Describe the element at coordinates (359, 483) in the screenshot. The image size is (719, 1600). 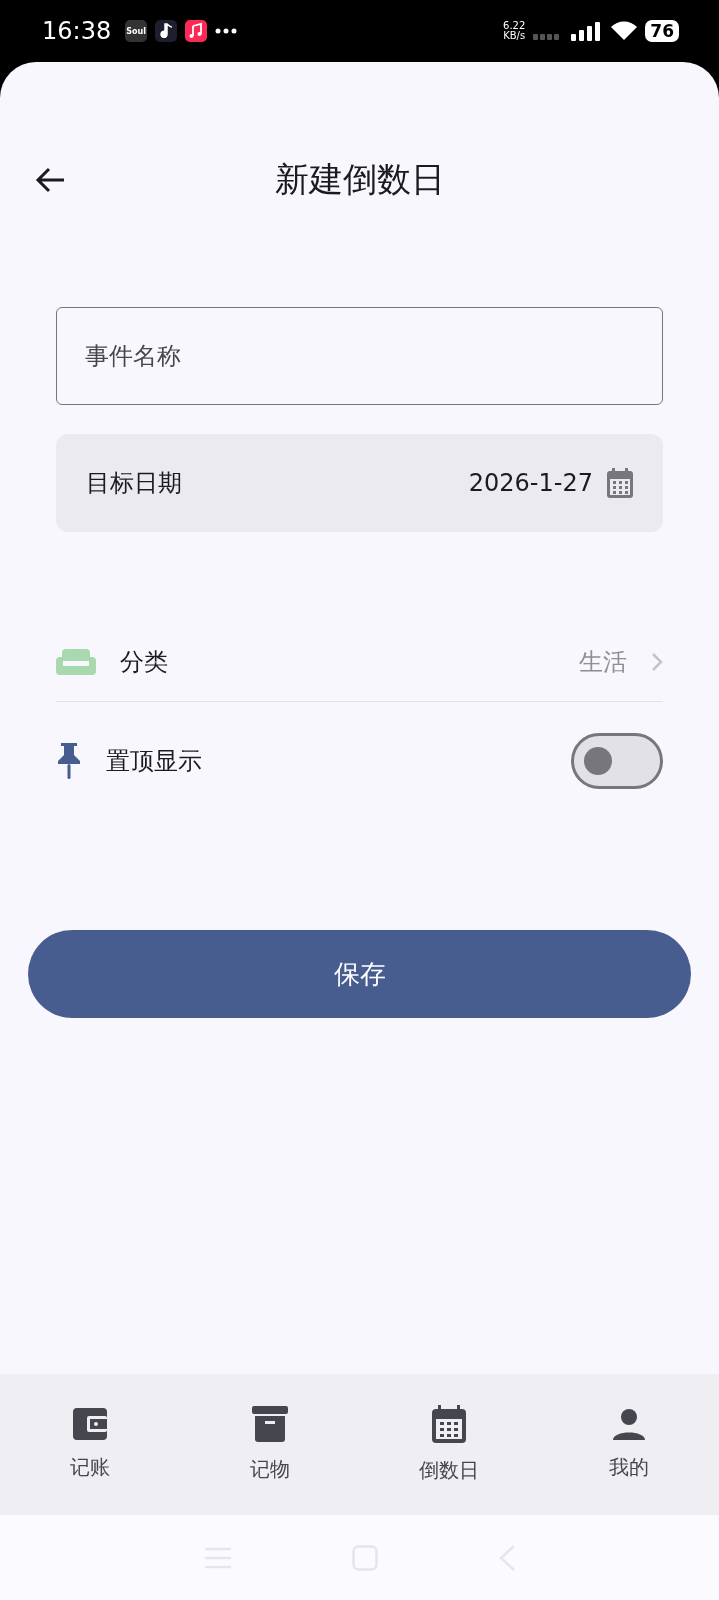
I see `target-date-field: 目标日期 2026-1-27` at that location.